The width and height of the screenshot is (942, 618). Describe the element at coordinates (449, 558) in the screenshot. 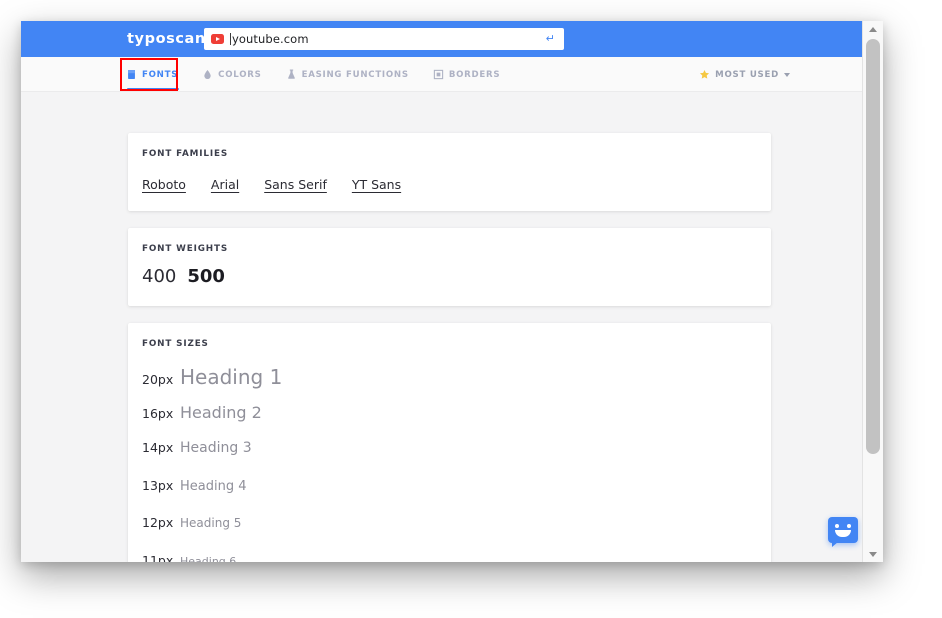

I see `font-size-row: 11px Heading 6` at that location.